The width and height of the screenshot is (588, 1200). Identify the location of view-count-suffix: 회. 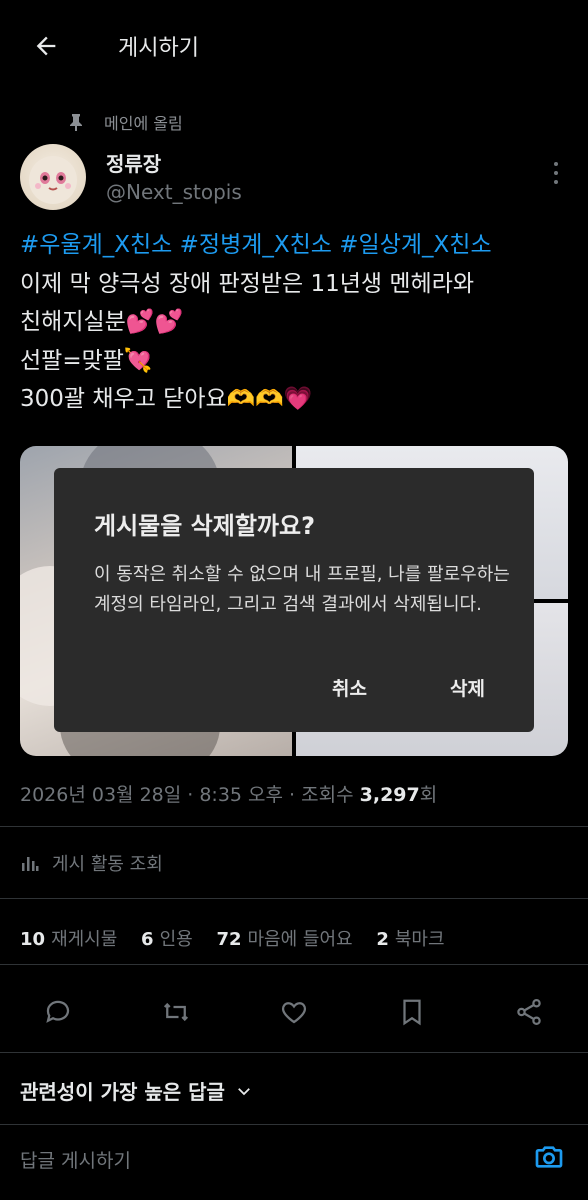
(428, 795).